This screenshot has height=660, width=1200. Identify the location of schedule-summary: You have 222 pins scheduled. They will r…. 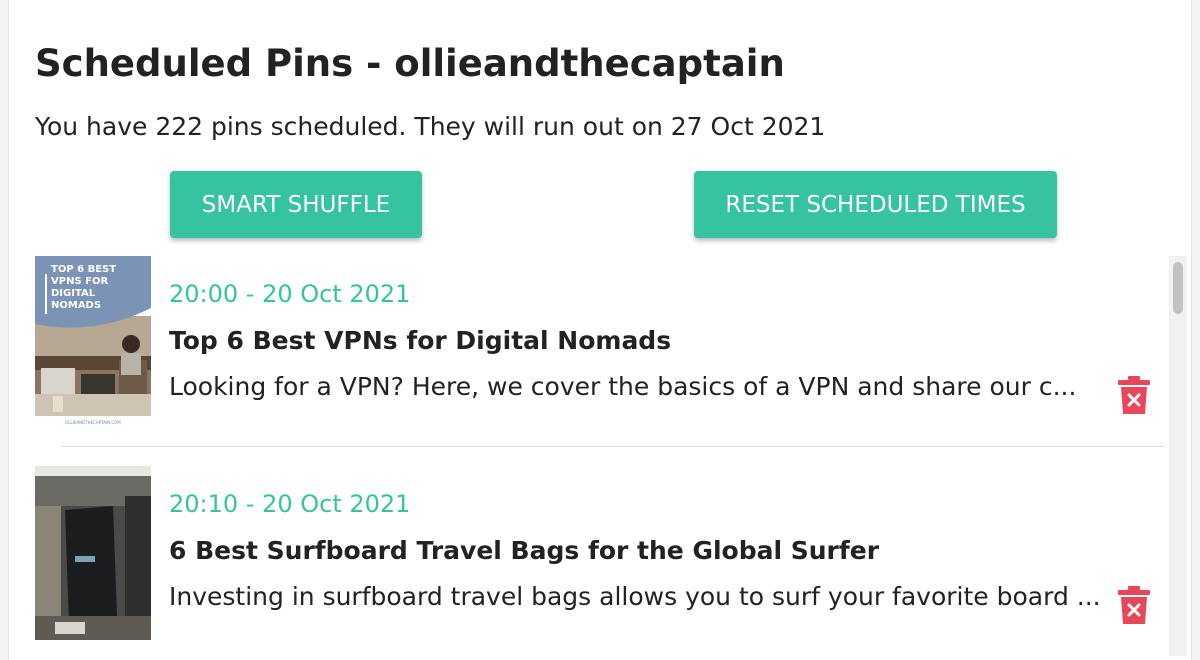
(430, 126).